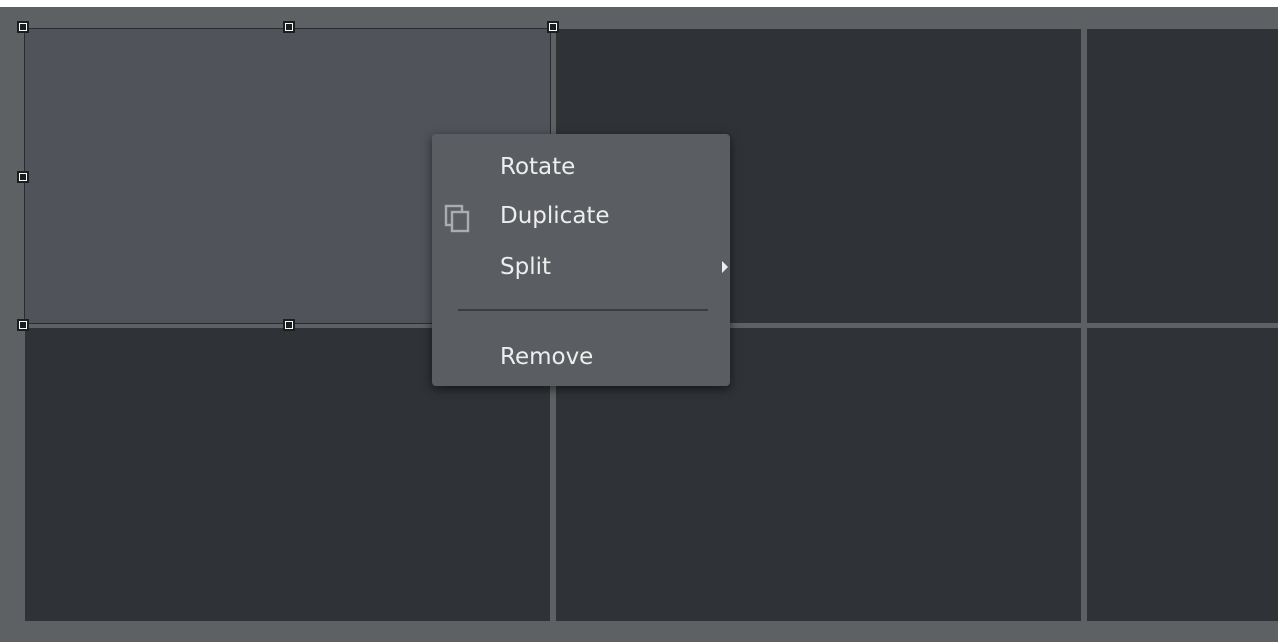 Image resolution: width=1278 pixels, height=642 pixels. I want to click on top-strip, so click(639, 3).